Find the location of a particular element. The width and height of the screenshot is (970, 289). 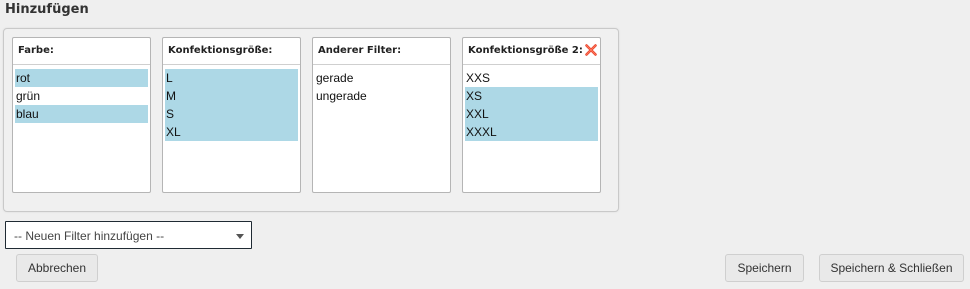

filter-option: XXS is located at coordinates (531, 78).